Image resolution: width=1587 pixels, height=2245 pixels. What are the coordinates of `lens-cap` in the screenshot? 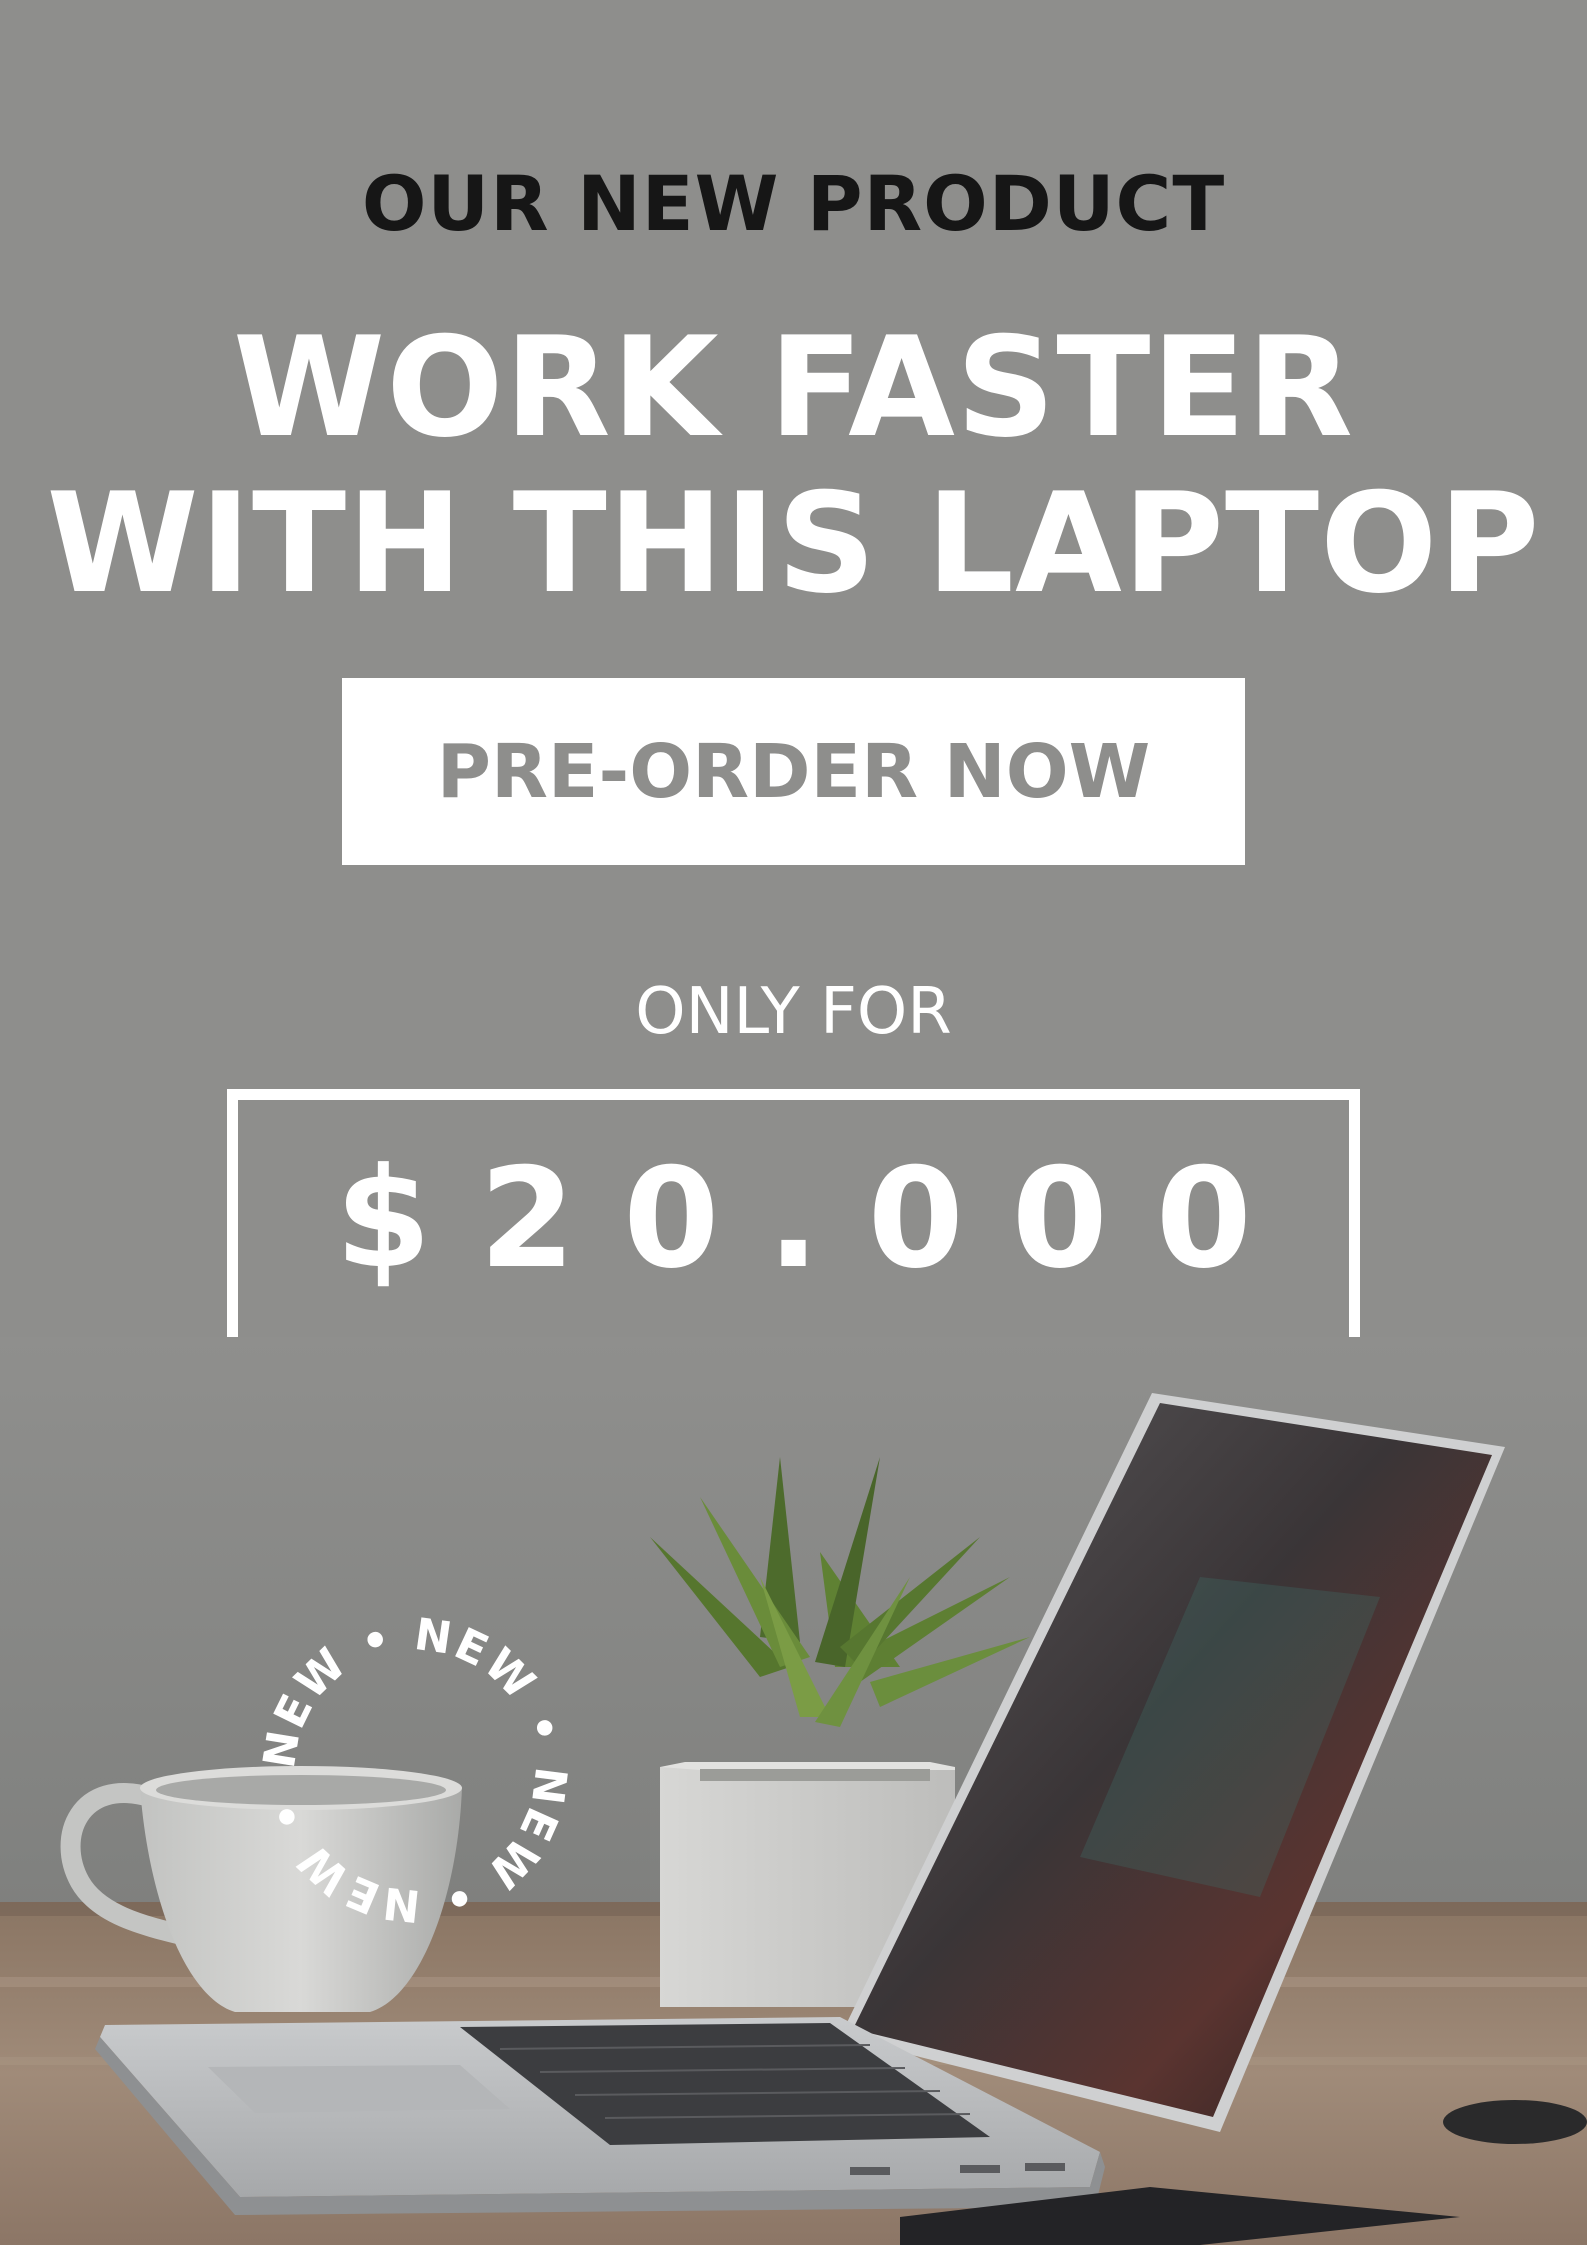 It's located at (1515, 2122).